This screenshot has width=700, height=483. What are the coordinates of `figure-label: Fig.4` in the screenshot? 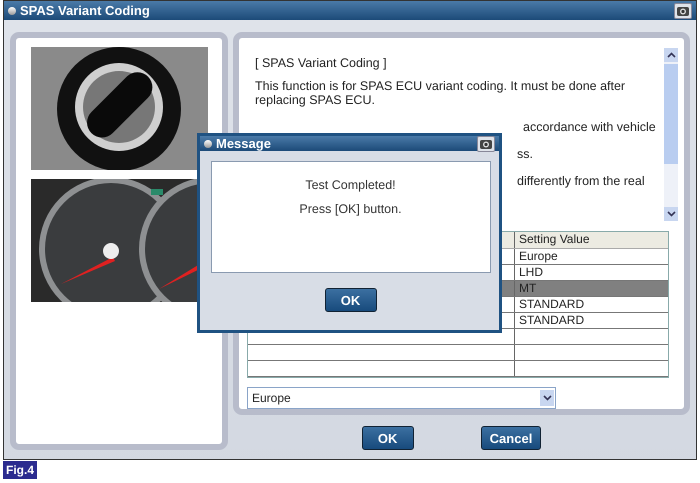 It's located at (20, 470).